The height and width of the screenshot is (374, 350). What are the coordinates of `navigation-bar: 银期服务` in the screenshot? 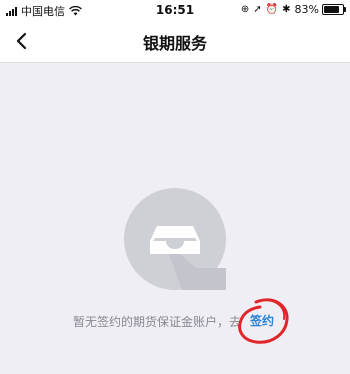 It's located at (175, 41).